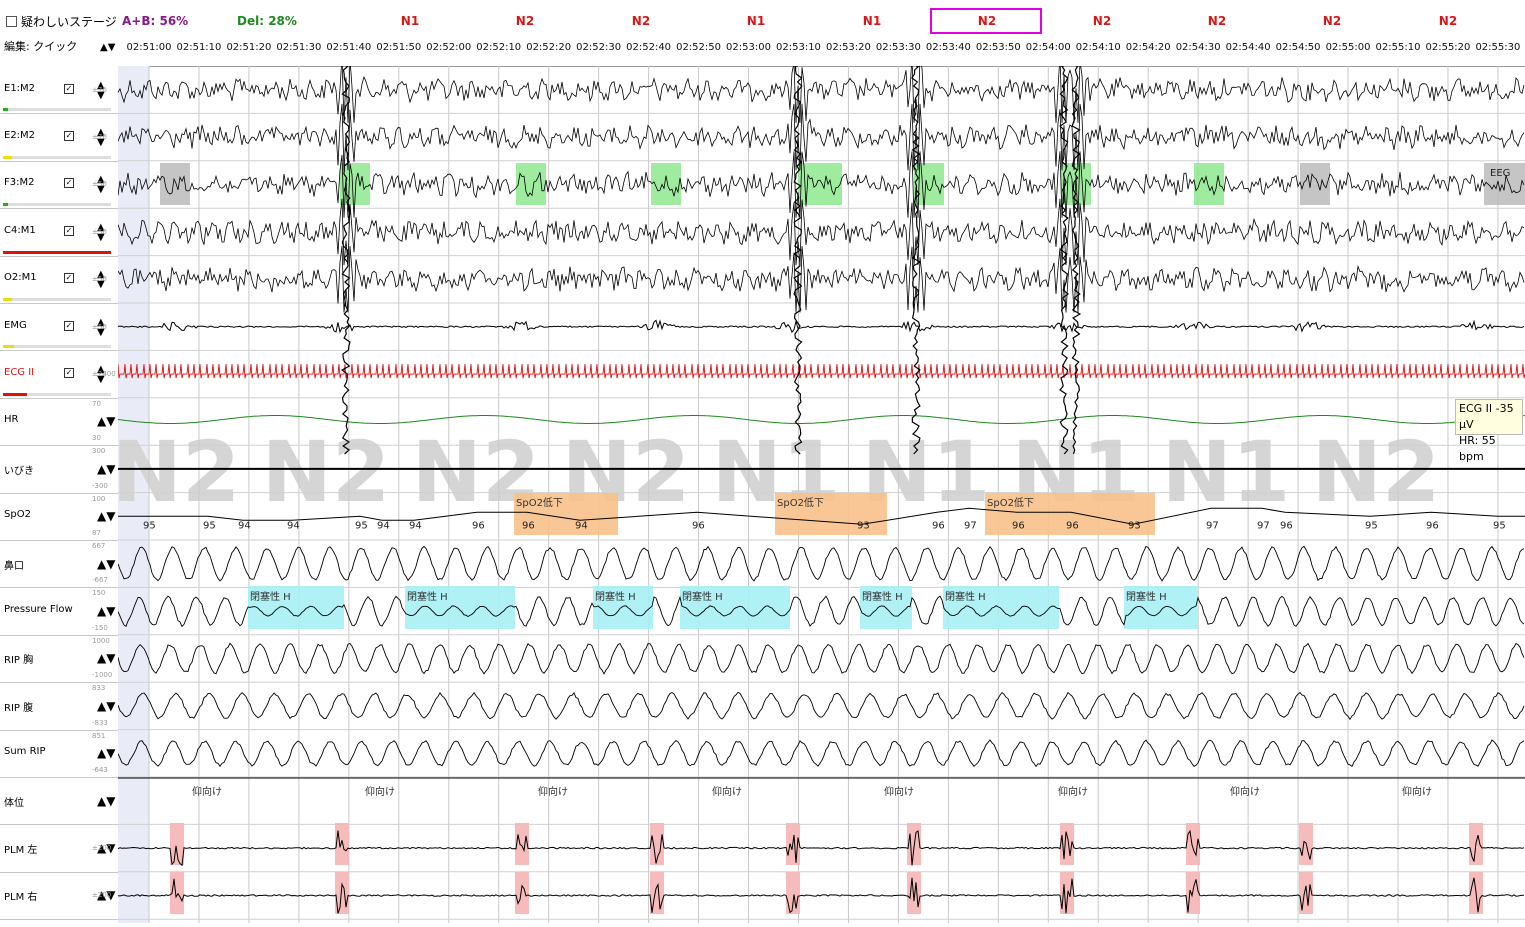 Image resolution: width=1525 pixels, height=927 pixels. I want to click on signal-level-bar, so click(57, 157).